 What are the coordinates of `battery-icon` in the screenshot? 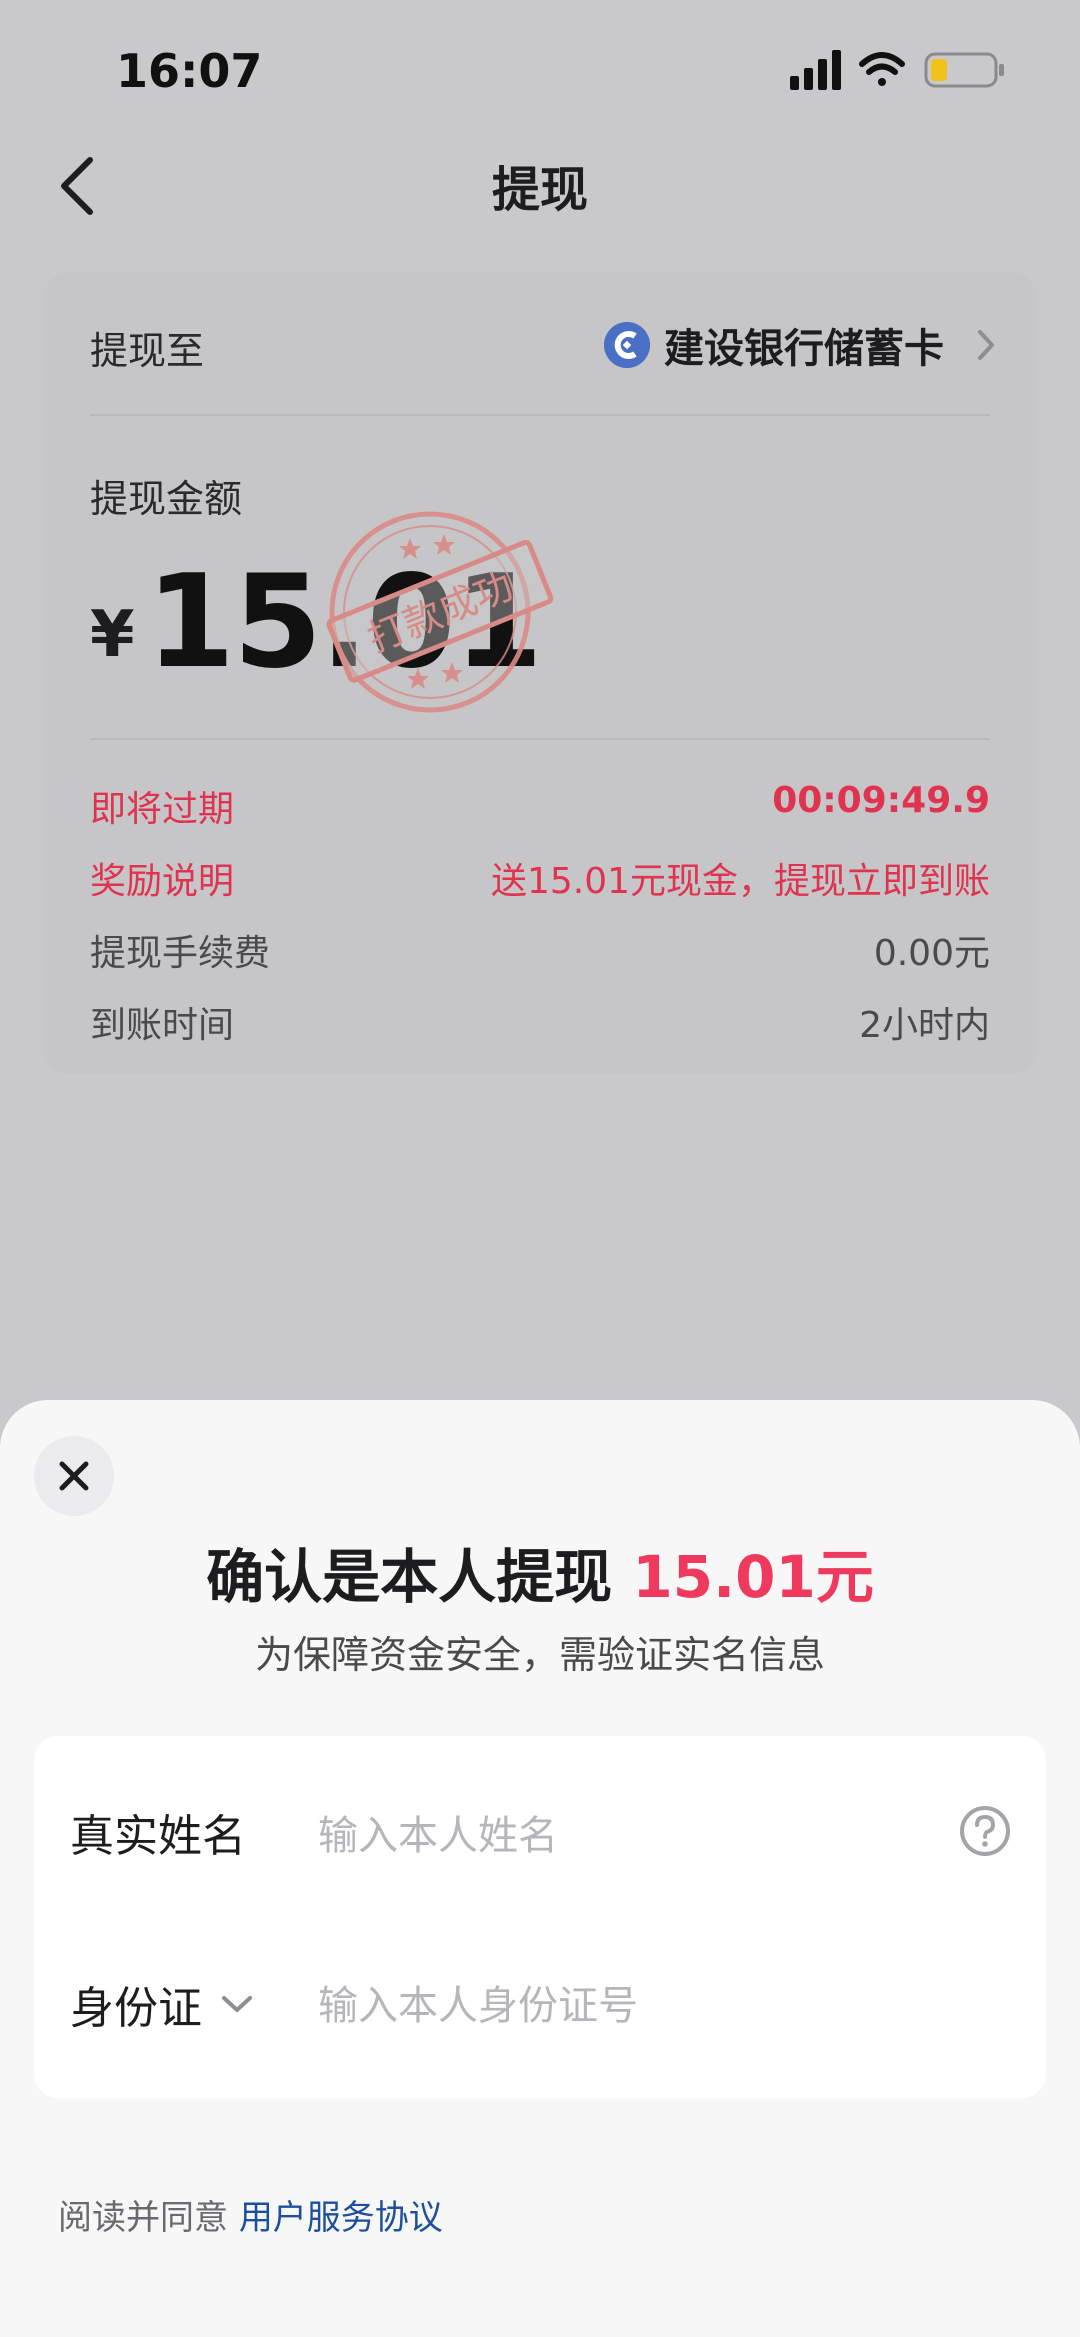 It's located at (964, 70).